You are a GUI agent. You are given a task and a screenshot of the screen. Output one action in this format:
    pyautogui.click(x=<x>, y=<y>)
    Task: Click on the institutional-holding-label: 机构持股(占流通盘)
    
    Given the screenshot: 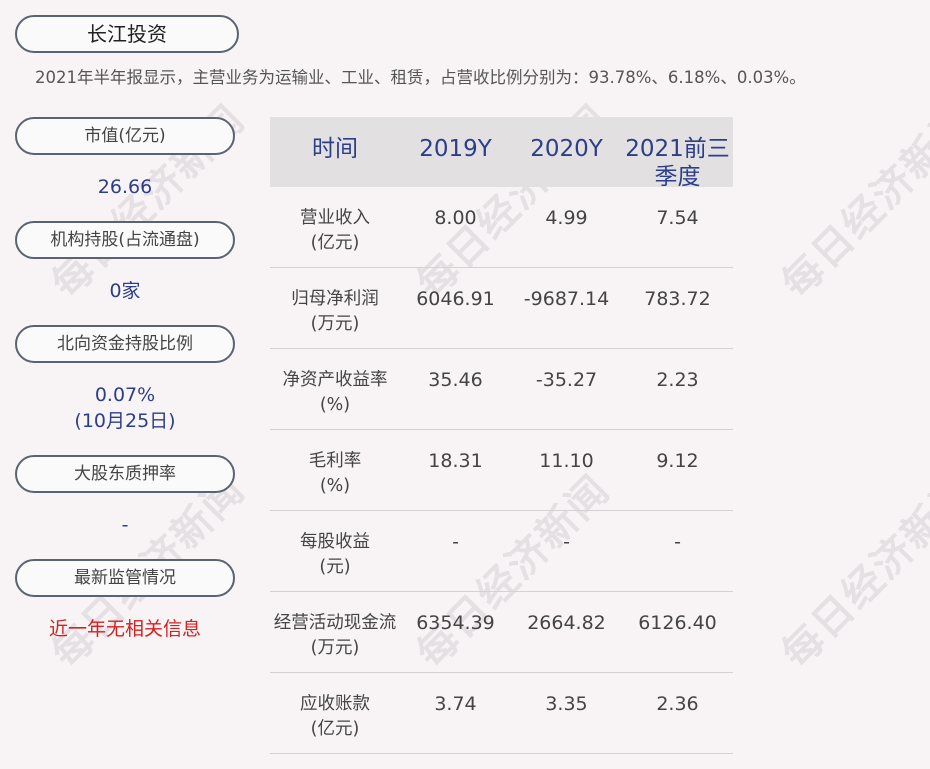 What is the action you would take?
    pyautogui.click(x=125, y=240)
    